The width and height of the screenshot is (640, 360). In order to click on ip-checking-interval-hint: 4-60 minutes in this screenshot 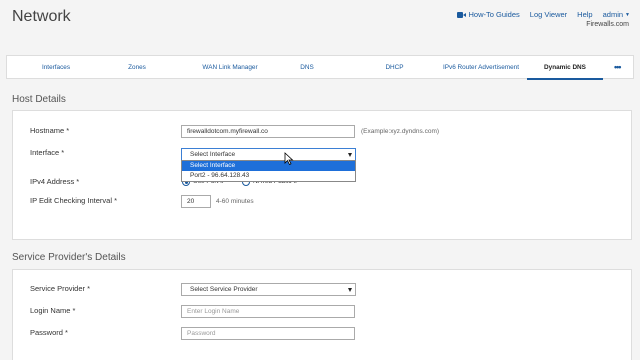, I will do `click(235, 201)`.